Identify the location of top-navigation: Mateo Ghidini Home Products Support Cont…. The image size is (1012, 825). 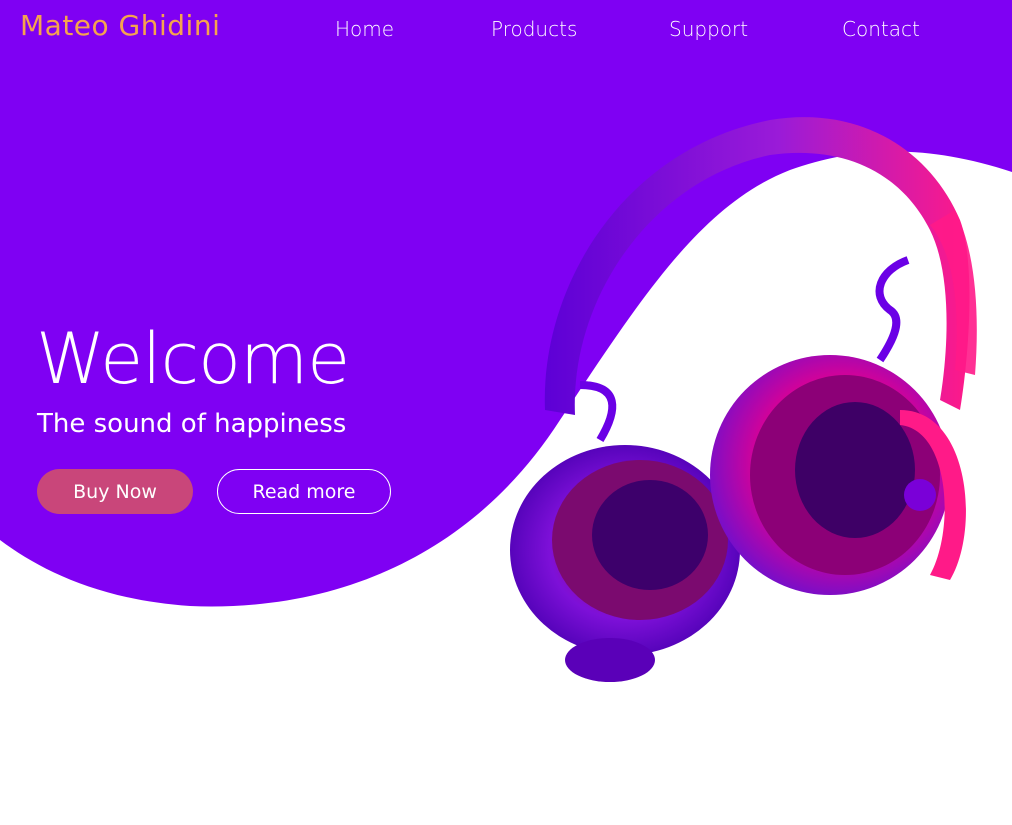
(506, 29).